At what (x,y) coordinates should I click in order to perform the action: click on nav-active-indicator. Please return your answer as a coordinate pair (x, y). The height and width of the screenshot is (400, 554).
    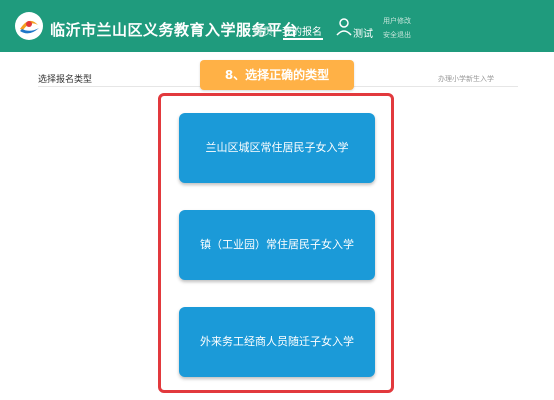
    Looking at the image, I should click on (303, 39).